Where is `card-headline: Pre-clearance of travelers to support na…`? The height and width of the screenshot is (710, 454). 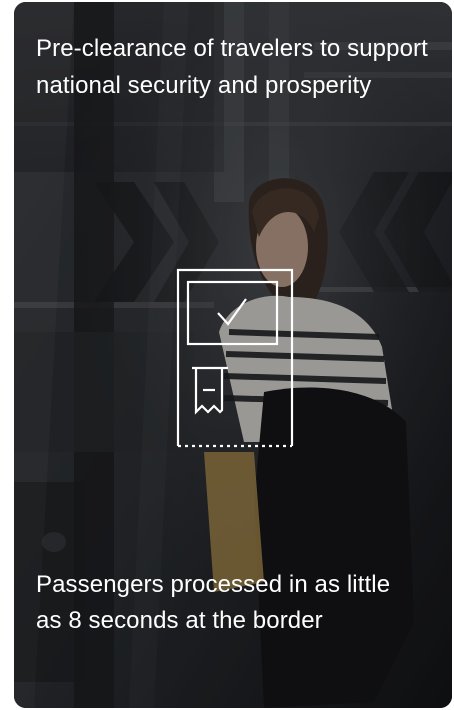
card-headline: Pre-clearance of travelers to support na… is located at coordinates (232, 67).